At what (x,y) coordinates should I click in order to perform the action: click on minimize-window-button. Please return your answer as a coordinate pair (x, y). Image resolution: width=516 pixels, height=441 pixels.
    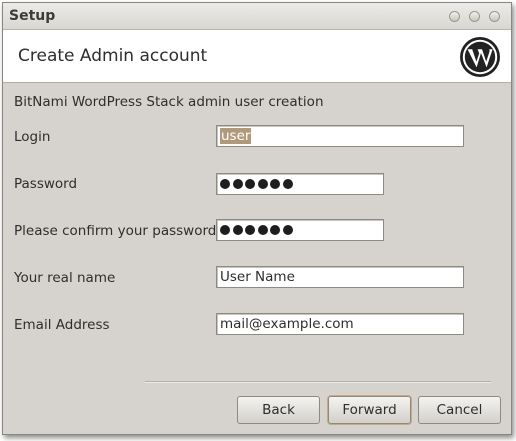
    Looking at the image, I should click on (454, 16).